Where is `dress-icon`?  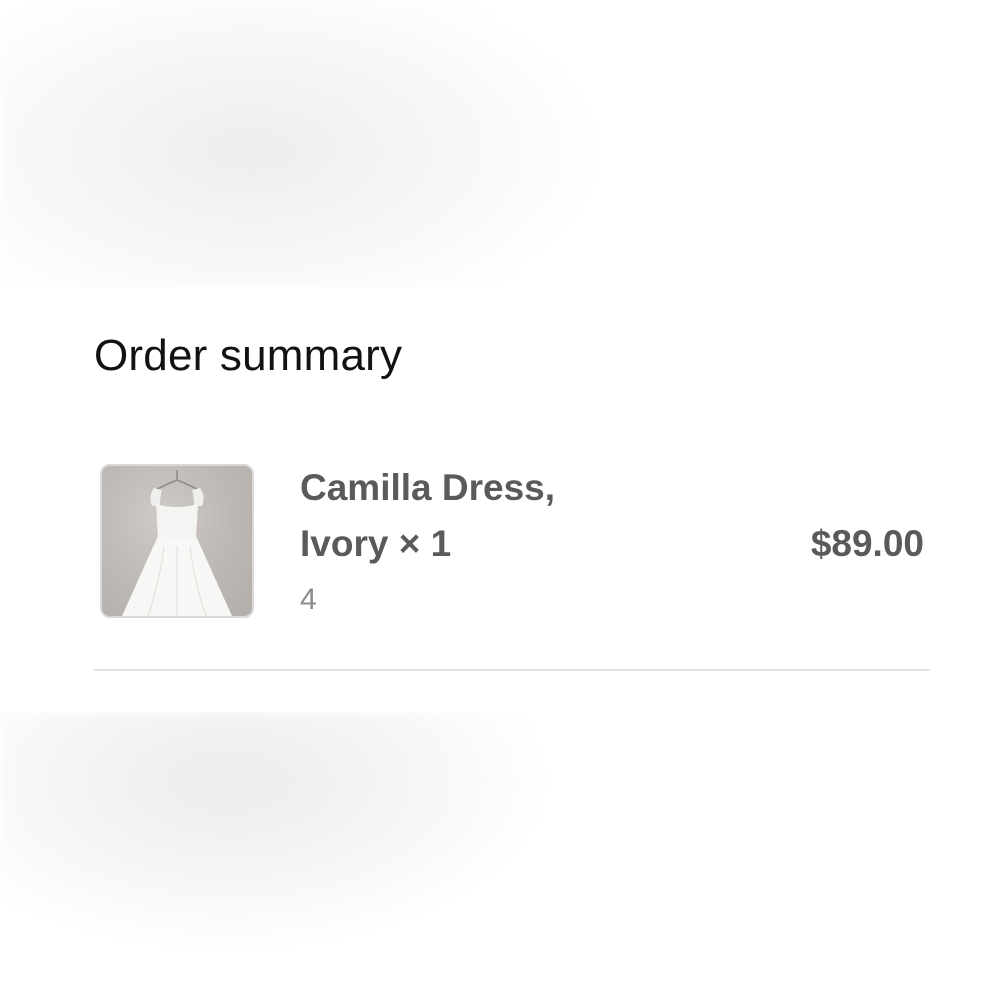
dress-icon is located at coordinates (177, 543).